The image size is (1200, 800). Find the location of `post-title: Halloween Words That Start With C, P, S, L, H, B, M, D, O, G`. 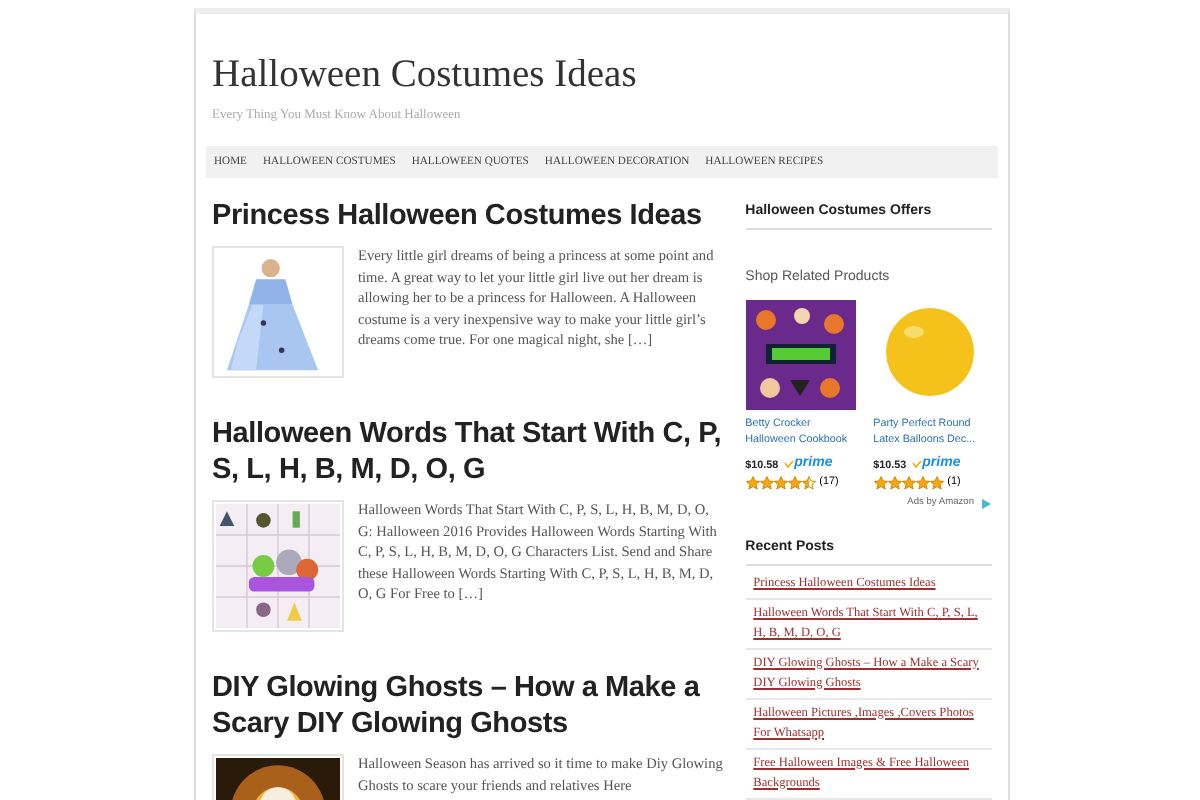

post-title: Halloween Words That Start With C, P, S, L, H, B, M, D, O, G is located at coordinates (469, 452).